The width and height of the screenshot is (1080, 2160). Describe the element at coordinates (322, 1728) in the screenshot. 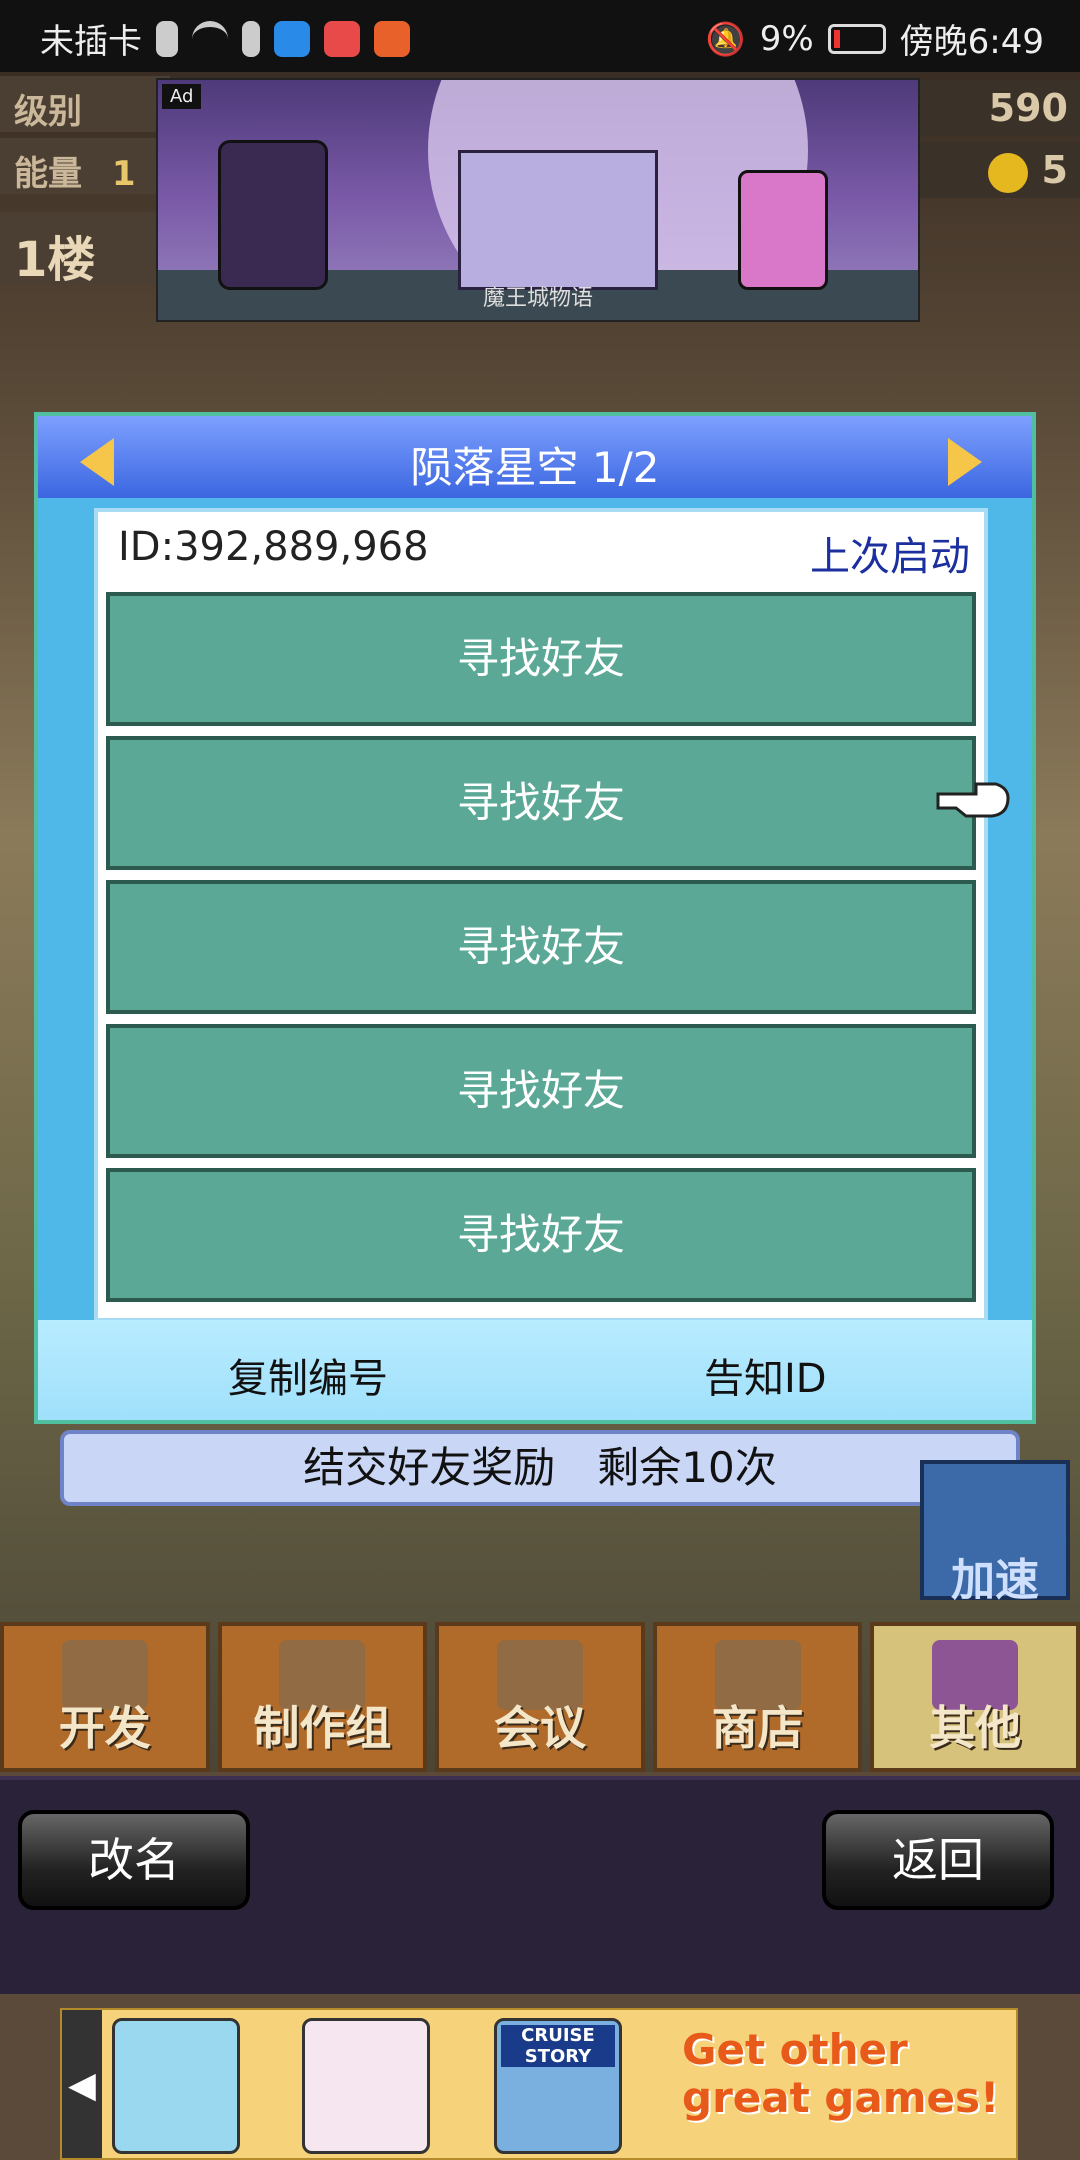

I see `tab-label: 制作组` at that location.